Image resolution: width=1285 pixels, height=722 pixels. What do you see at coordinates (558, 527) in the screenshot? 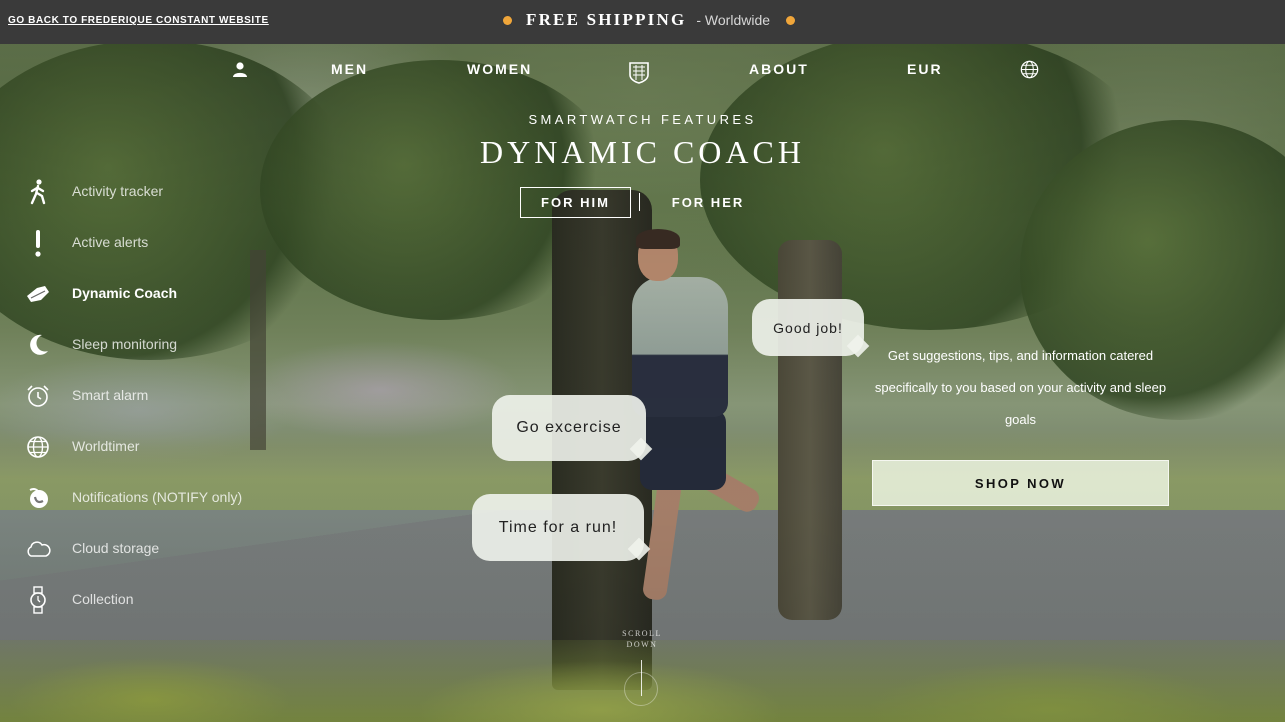
I see `bubble-text: Time for a run!` at bounding box center [558, 527].